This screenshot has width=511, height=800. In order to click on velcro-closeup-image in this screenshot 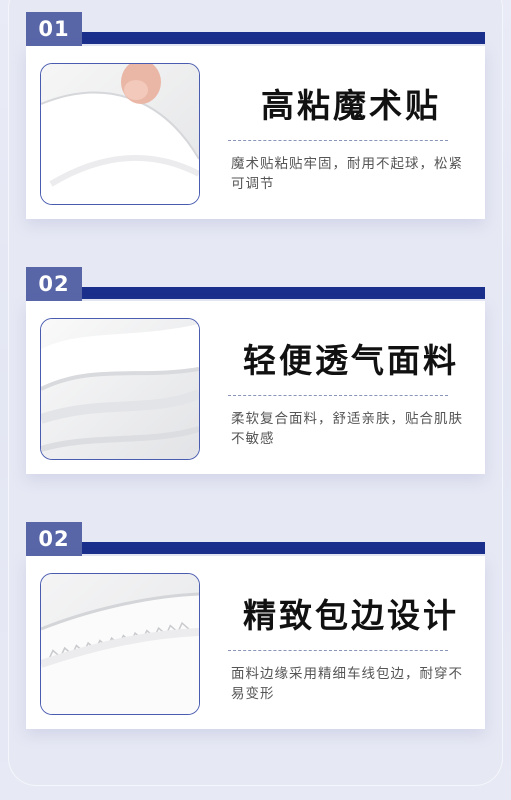, I will do `click(120, 134)`.